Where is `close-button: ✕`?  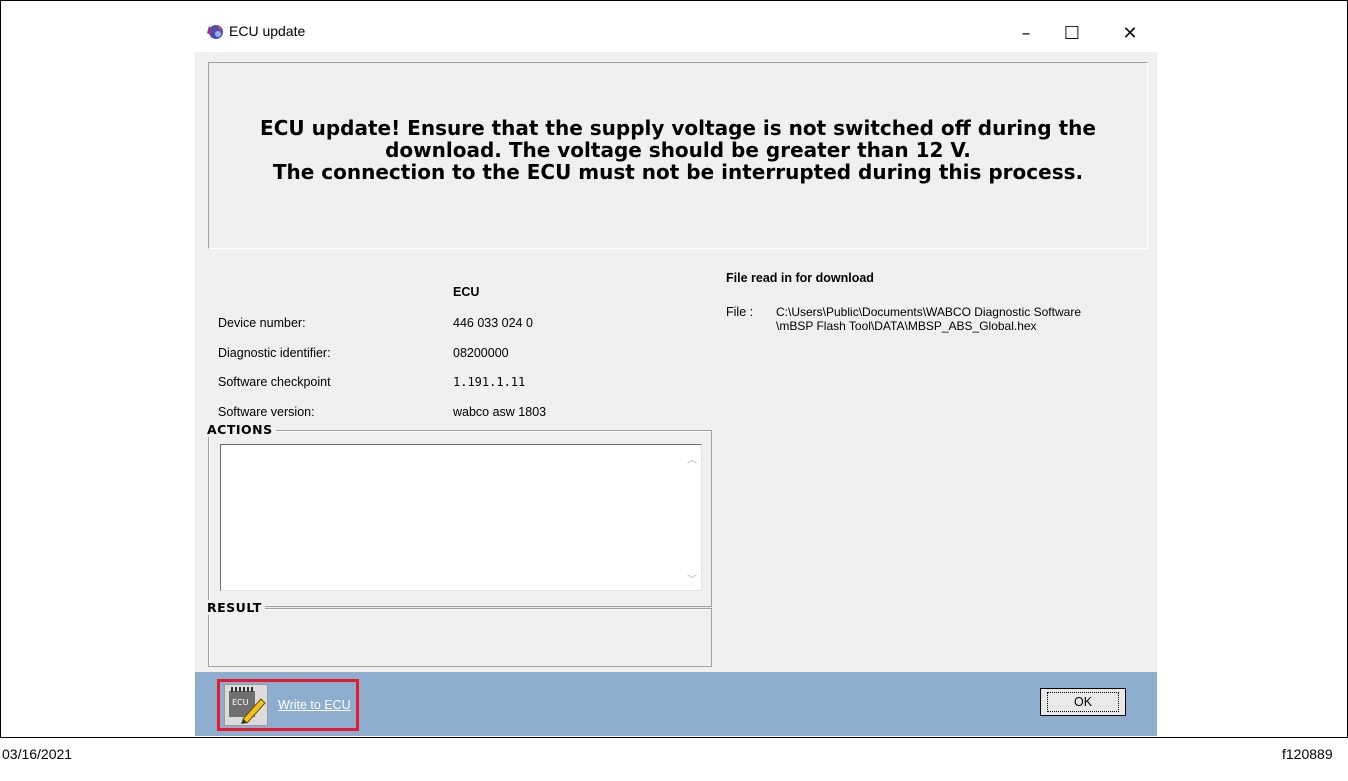
close-button: ✕ is located at coordinates (1130, 33).